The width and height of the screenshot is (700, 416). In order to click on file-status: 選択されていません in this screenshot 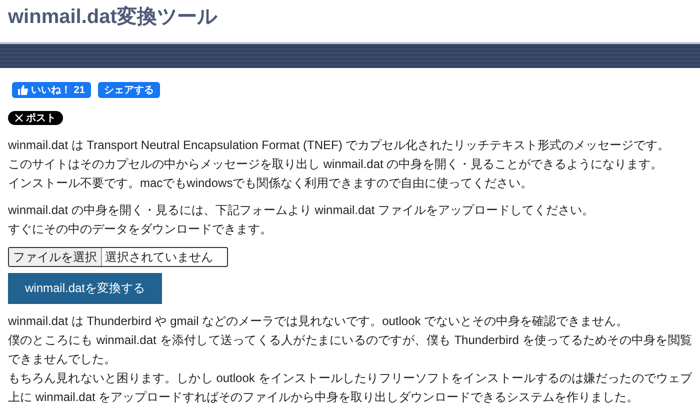, I will do `click(159, 257)`.